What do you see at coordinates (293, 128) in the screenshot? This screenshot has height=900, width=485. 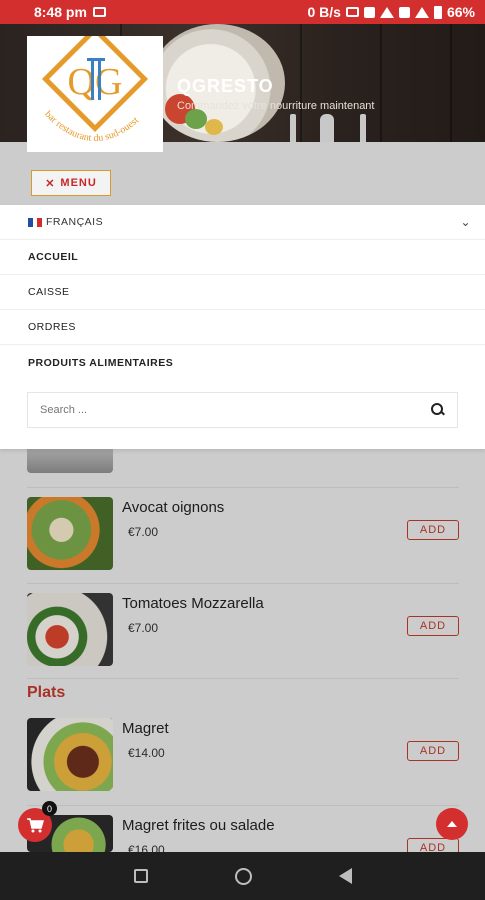 I see `fork-image` at bounding box center [293, 128].